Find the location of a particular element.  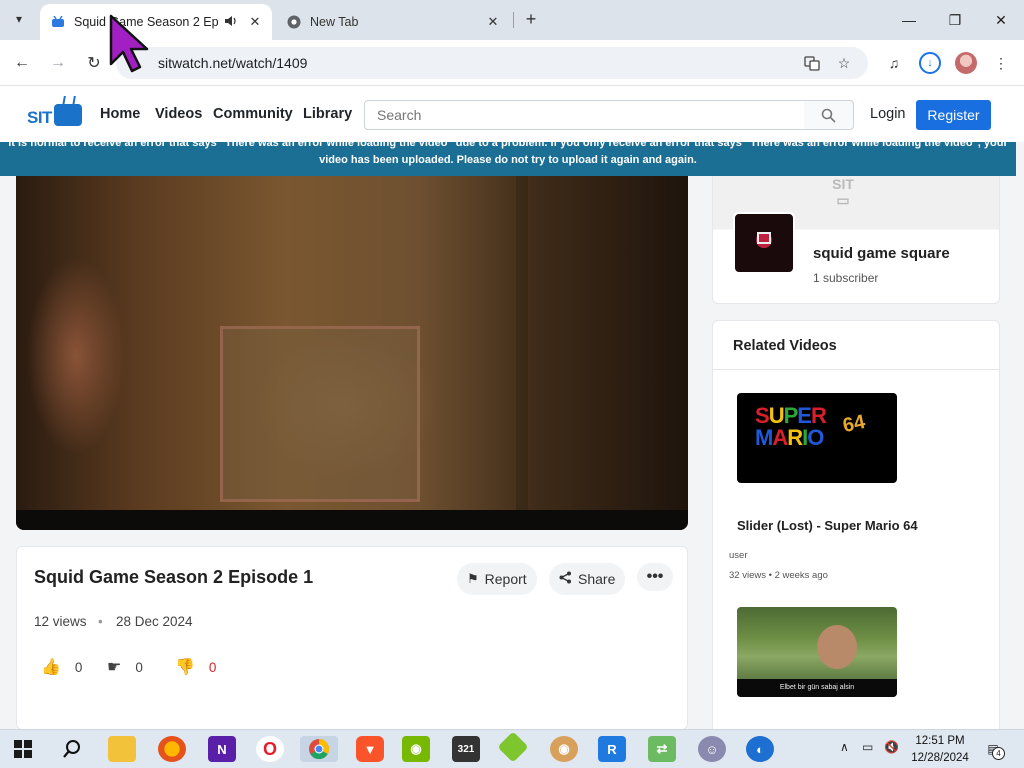

sitwatch-favicon is located at coordinates (58, 22).